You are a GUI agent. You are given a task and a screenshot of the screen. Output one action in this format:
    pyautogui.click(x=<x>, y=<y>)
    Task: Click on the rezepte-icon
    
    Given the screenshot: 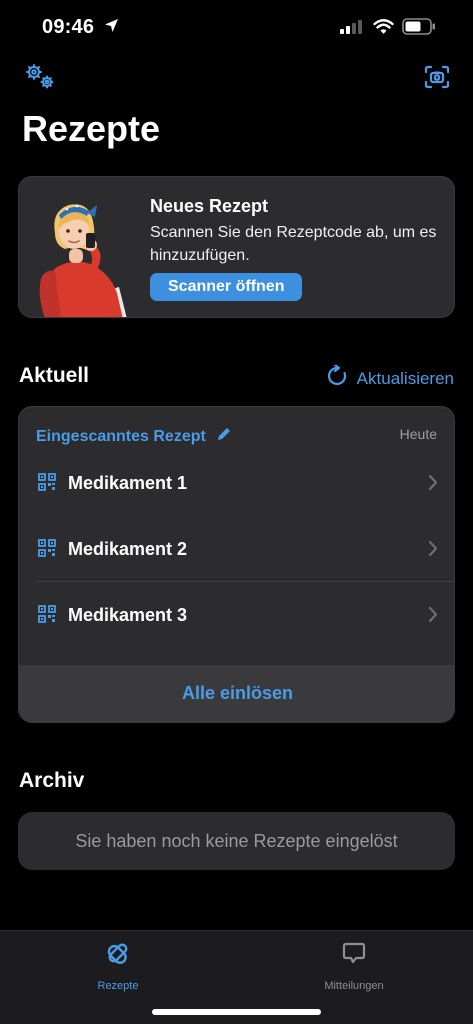 What is the action you would take?
    pyautogui.click(x=118, y=955)
    